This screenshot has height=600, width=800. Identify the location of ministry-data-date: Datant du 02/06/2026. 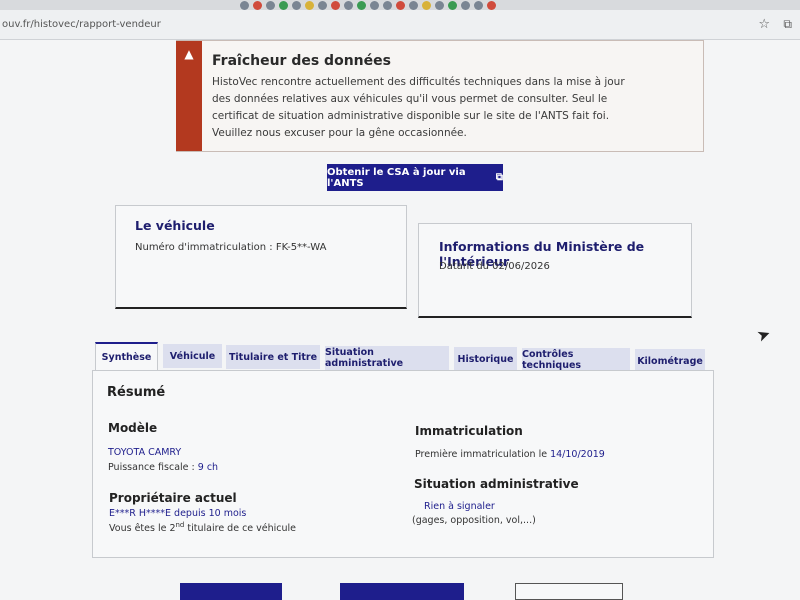
(494, 266).